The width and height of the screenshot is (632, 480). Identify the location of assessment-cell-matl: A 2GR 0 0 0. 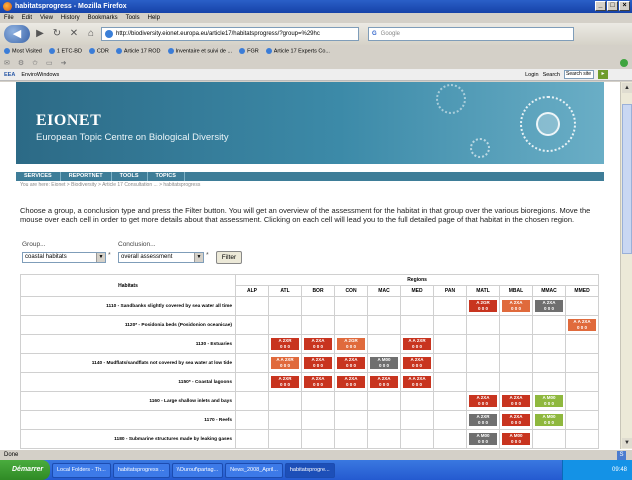
(483, 306).